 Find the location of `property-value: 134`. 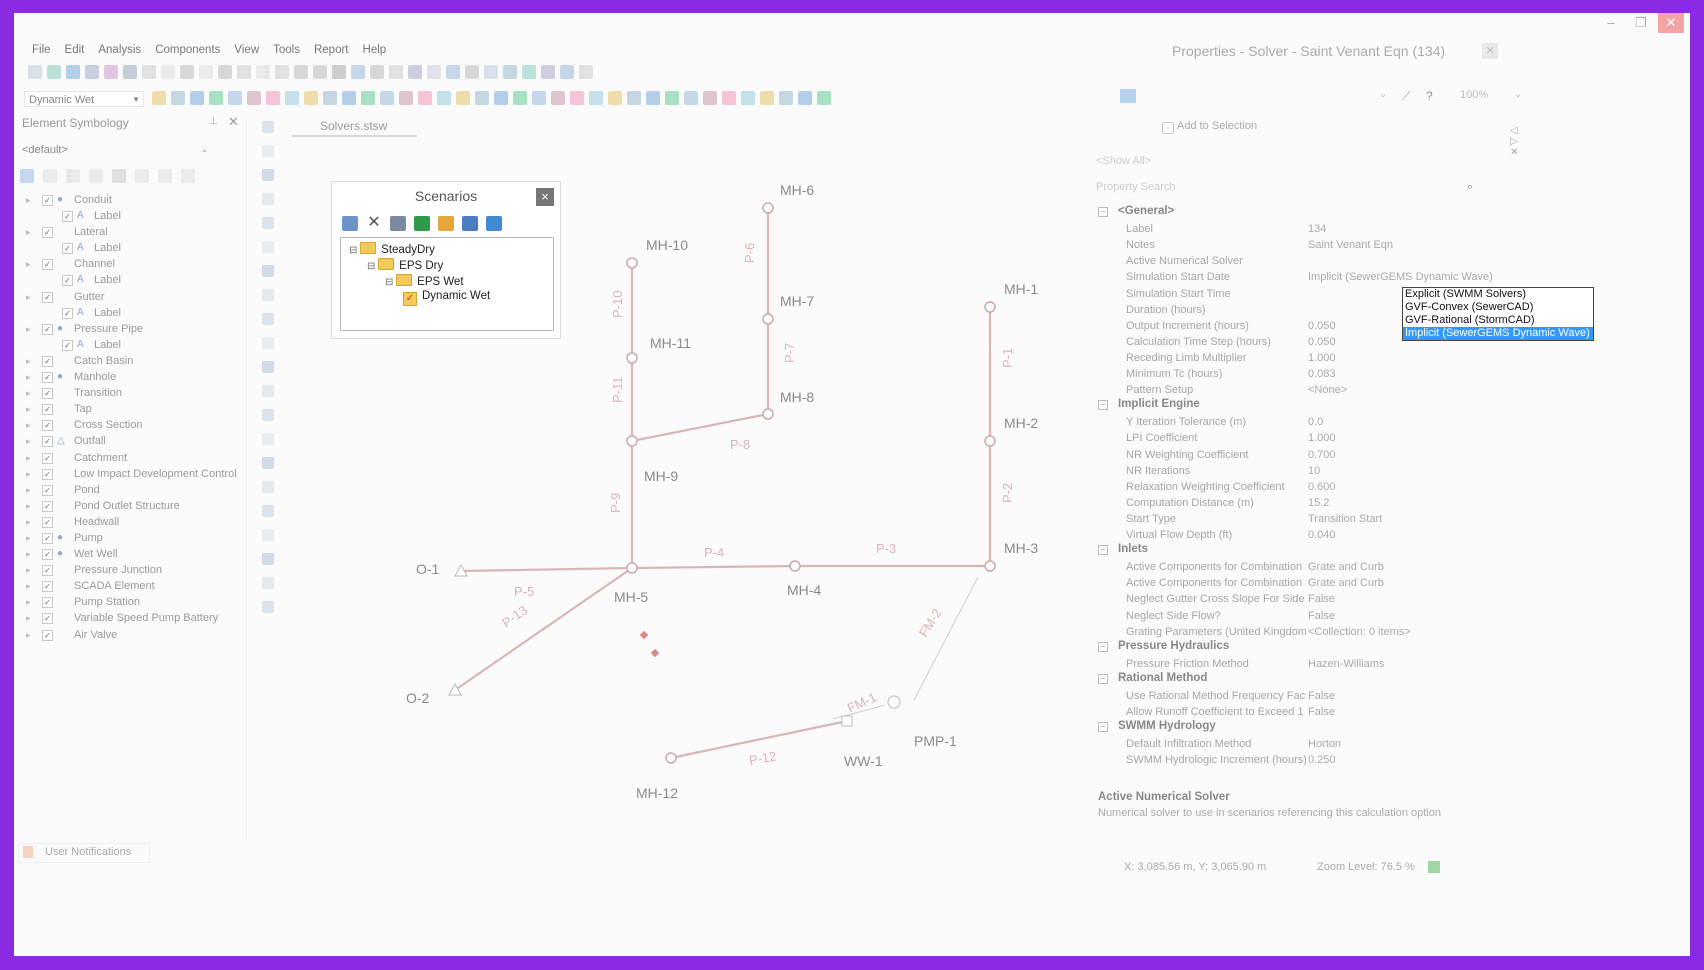

property-value: 134 is located at coordinates (1317, 229).